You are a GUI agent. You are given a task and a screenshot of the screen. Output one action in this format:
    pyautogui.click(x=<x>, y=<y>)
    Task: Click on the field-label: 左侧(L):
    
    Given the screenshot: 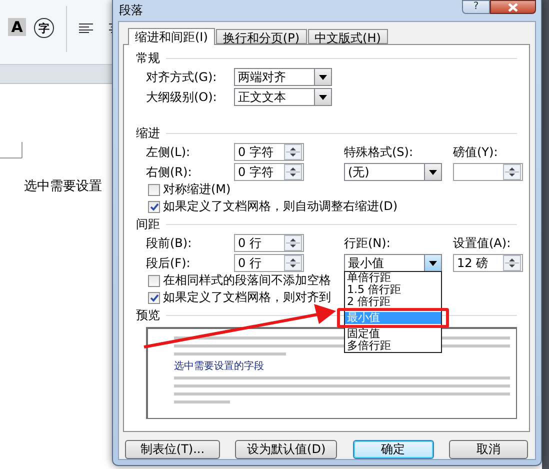 What is the action you would take?
    pyautogui.click(x=169, y=152)
    